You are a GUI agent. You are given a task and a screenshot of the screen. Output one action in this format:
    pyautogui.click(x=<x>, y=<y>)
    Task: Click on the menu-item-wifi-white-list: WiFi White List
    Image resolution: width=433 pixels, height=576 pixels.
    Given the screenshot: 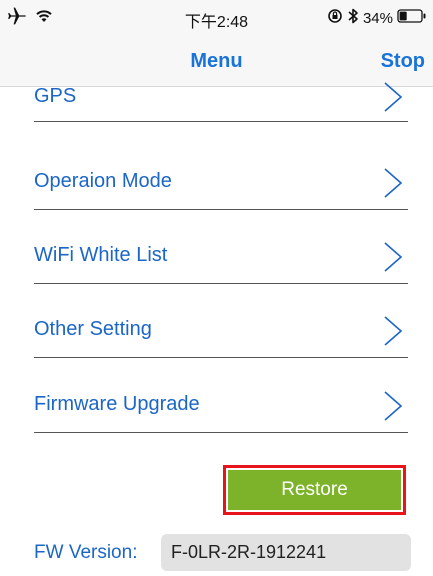 What is the action you would take?
    pyautogui.click(x=221, y=247)
    